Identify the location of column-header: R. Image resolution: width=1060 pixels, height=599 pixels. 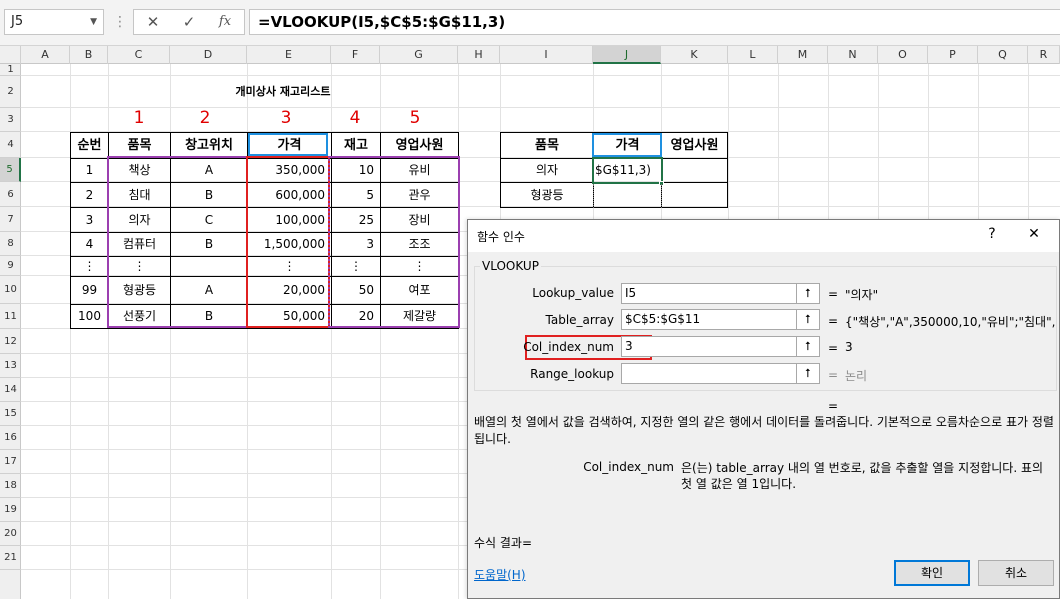
(1044, 55).